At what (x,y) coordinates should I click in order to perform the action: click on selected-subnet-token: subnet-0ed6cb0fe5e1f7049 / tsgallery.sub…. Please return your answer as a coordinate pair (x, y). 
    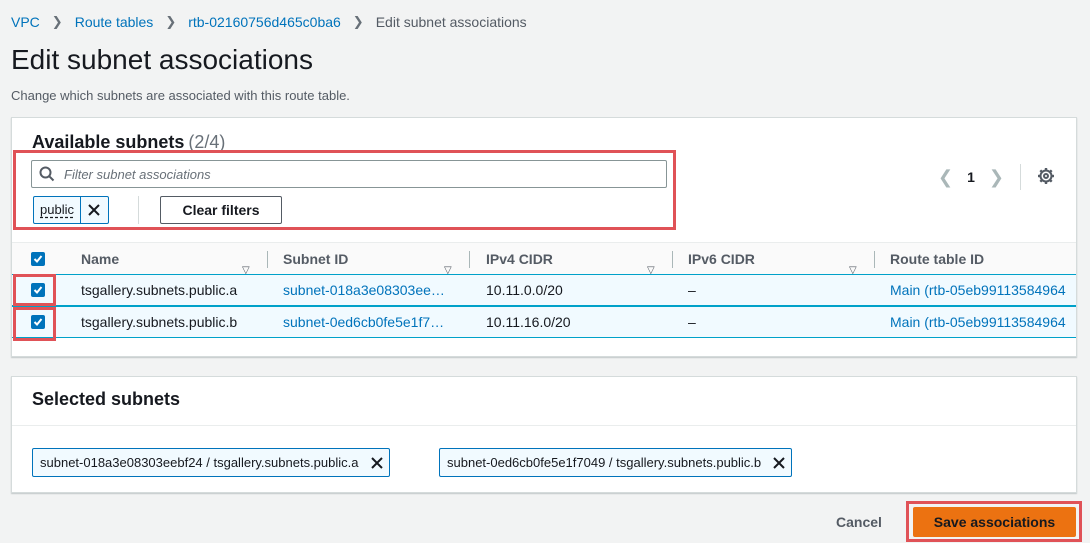
    Looking at the image, I should click on (616, 462).